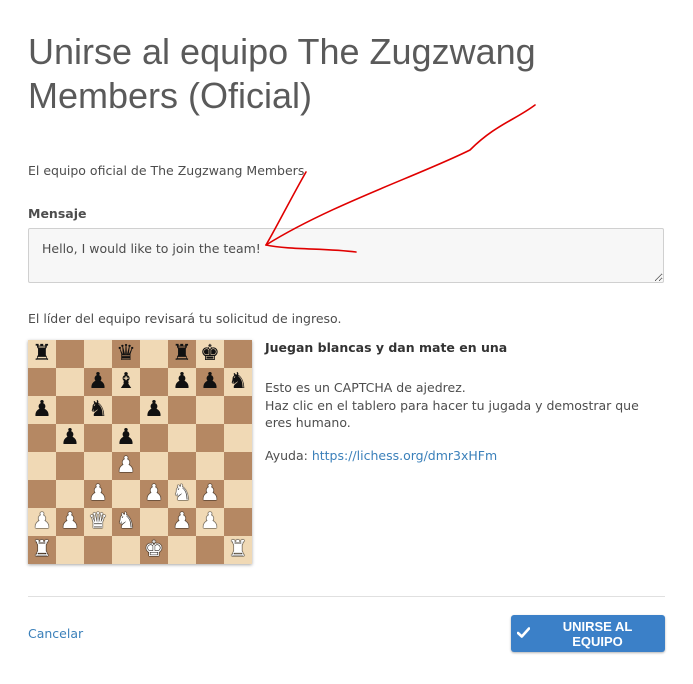 This screenshot has height=684, width=693. Describe the element at coordinates (238, 438) in the screenshot. I see `square-h5` at that location.